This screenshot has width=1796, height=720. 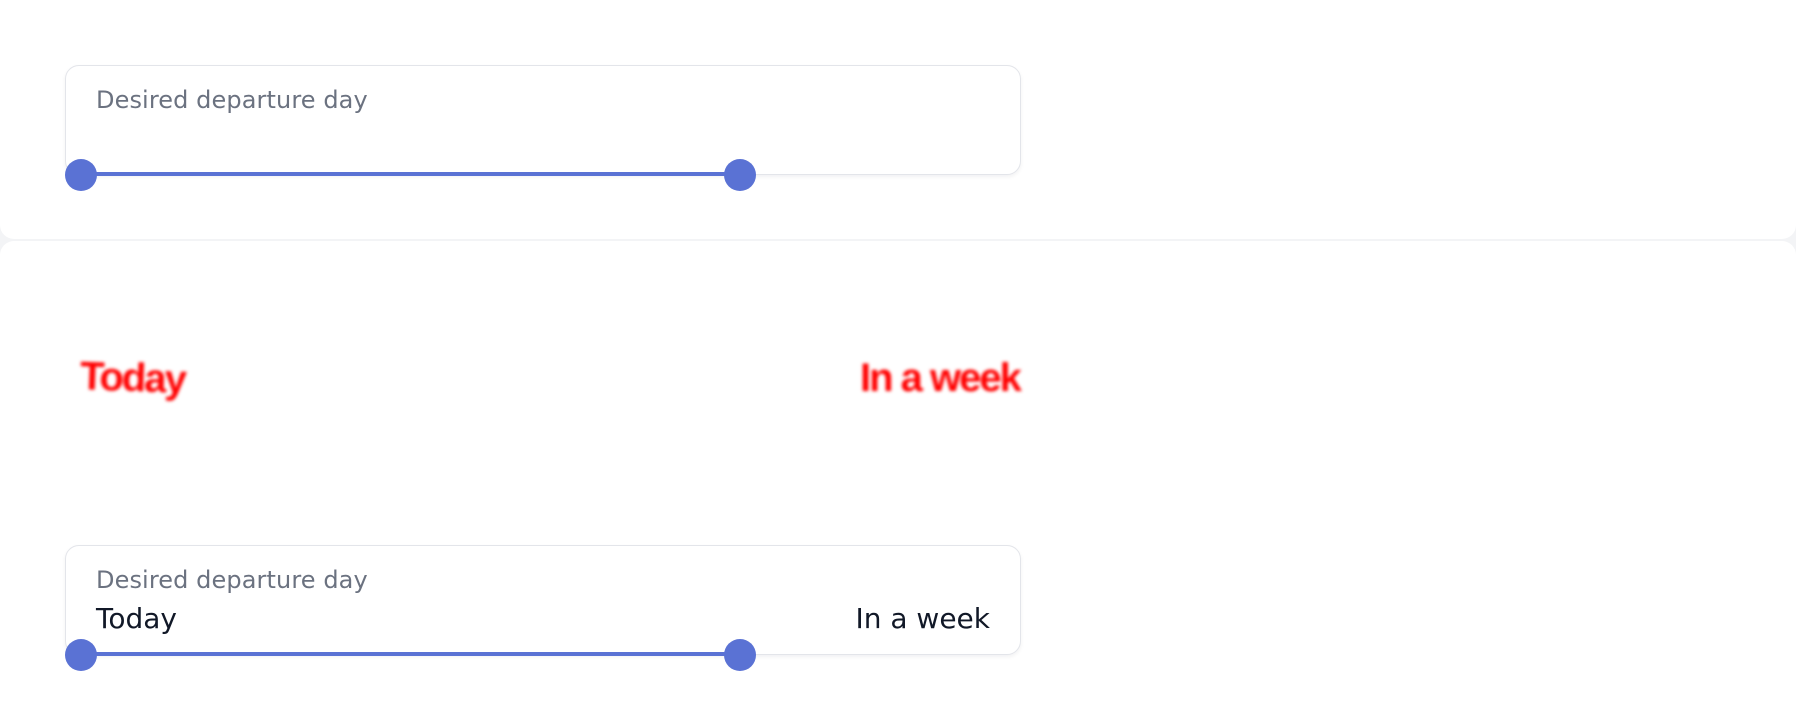 I want to click on slider-end-value: In a week, so click(x=922, y=618).